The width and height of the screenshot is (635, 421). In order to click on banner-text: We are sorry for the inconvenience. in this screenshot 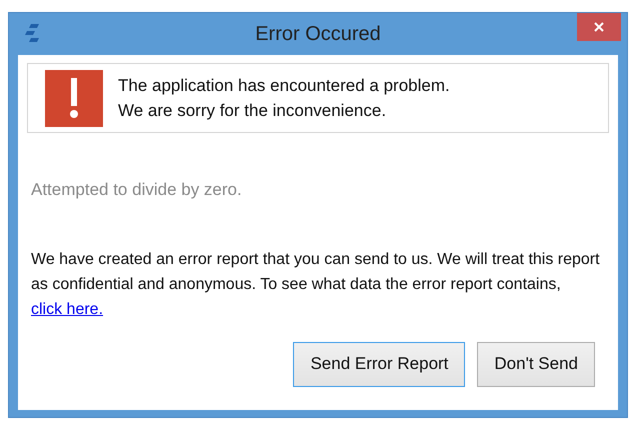, I will do `click(253, 111)`.